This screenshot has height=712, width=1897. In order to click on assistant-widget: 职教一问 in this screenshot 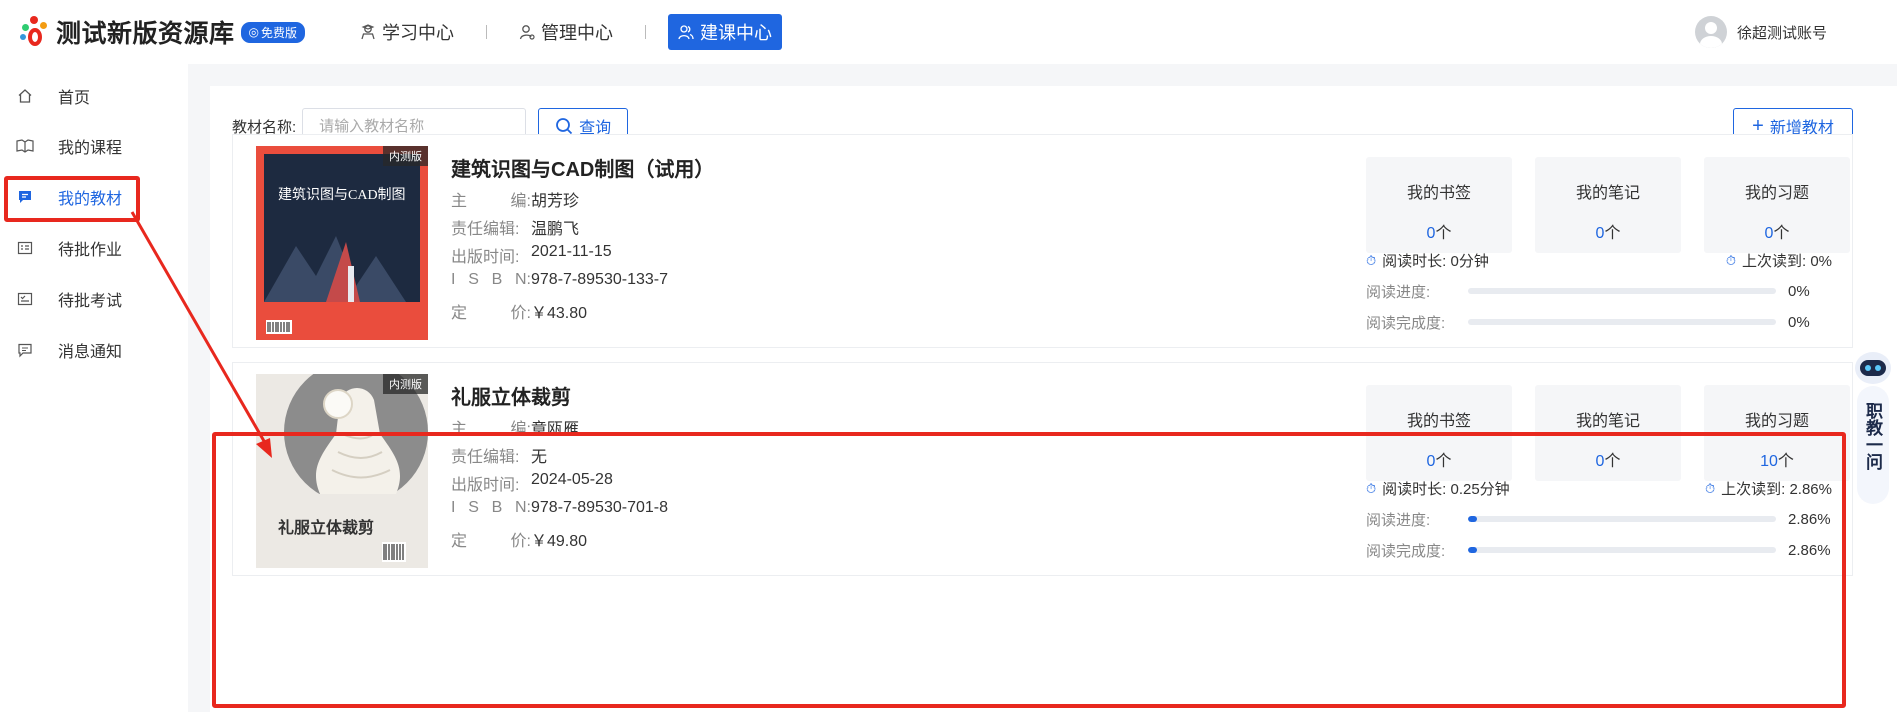, I will do `click(1873, 430)`.